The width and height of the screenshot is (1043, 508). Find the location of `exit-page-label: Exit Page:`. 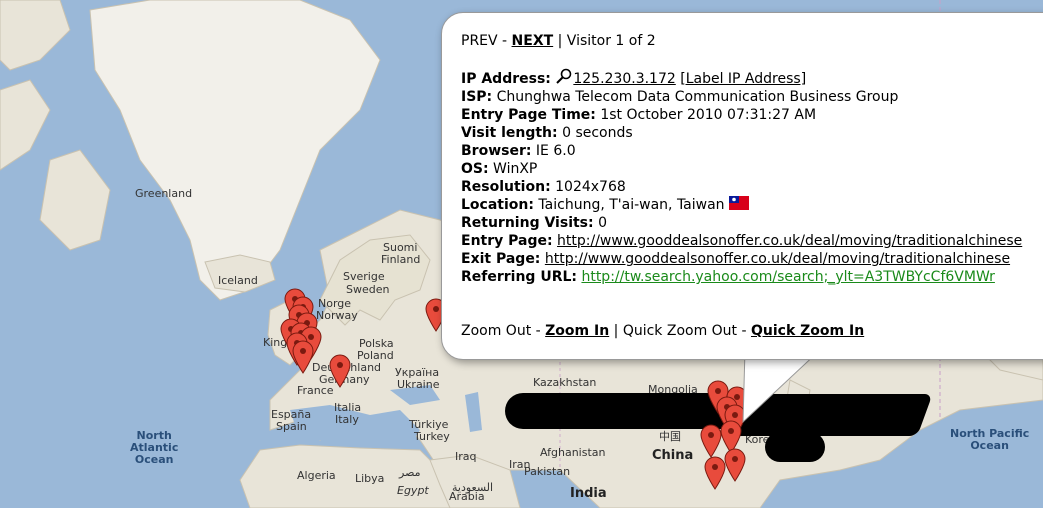

exit-page-label: Exit Page: is located at coordinates (501, 259).